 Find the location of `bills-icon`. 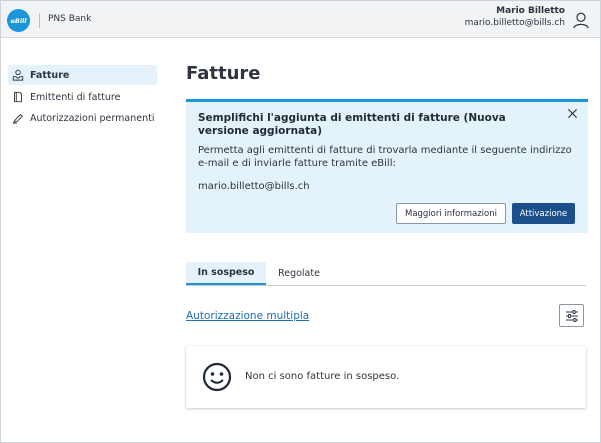

bills-icon is located at coordinates (18, 75).